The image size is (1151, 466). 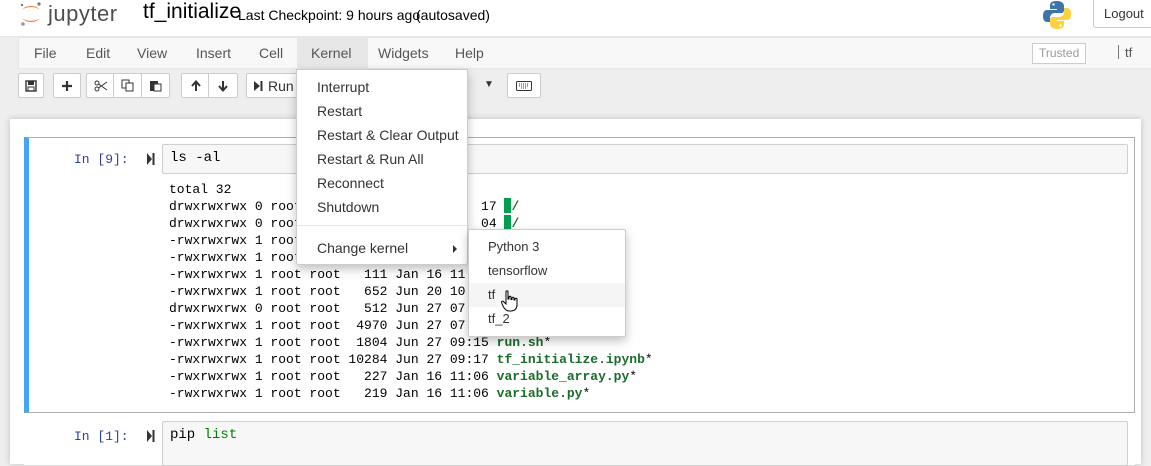 I want to click on output-filename: /, so click(x=515, y=206).